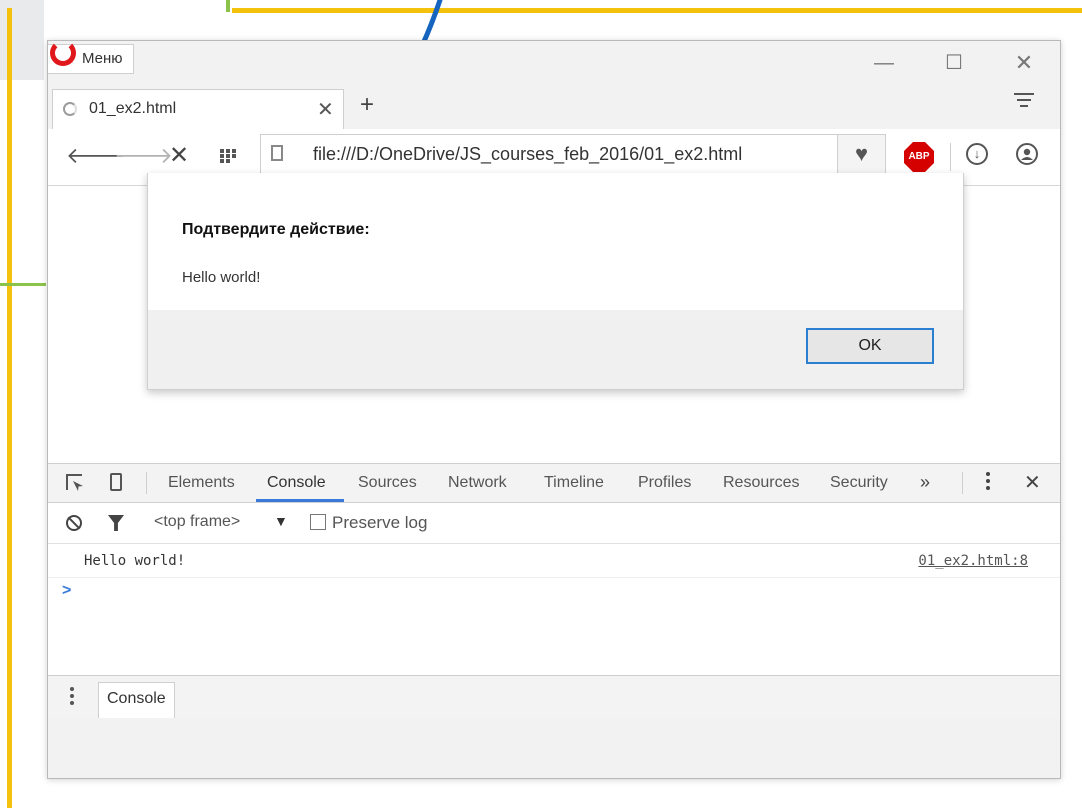  I want to click on file-icon, so click(277, 153).